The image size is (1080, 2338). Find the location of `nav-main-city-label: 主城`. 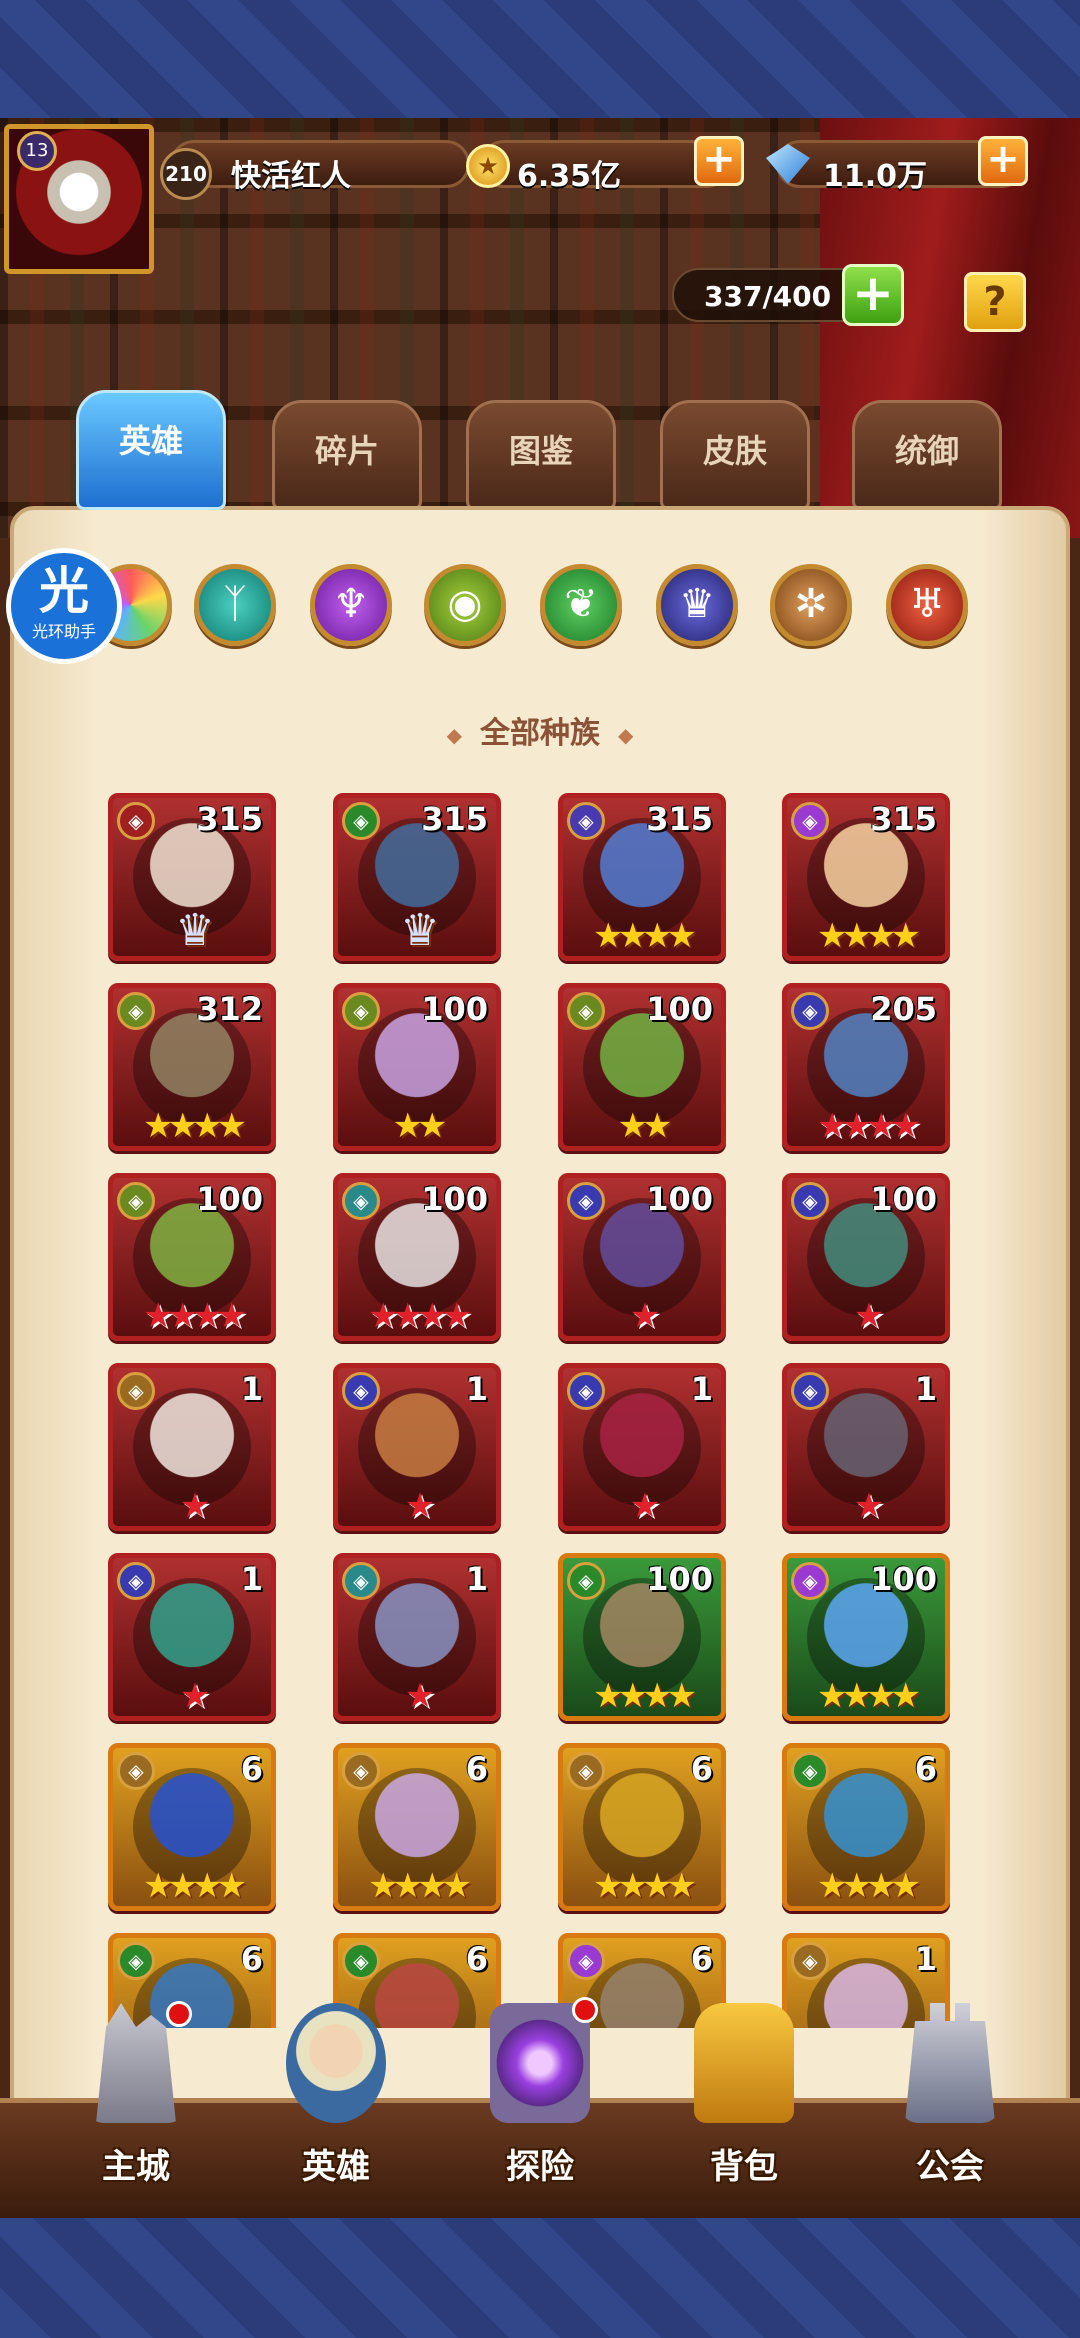

nav-main-city-label: 主城 is located at coordinates (136, 2167).